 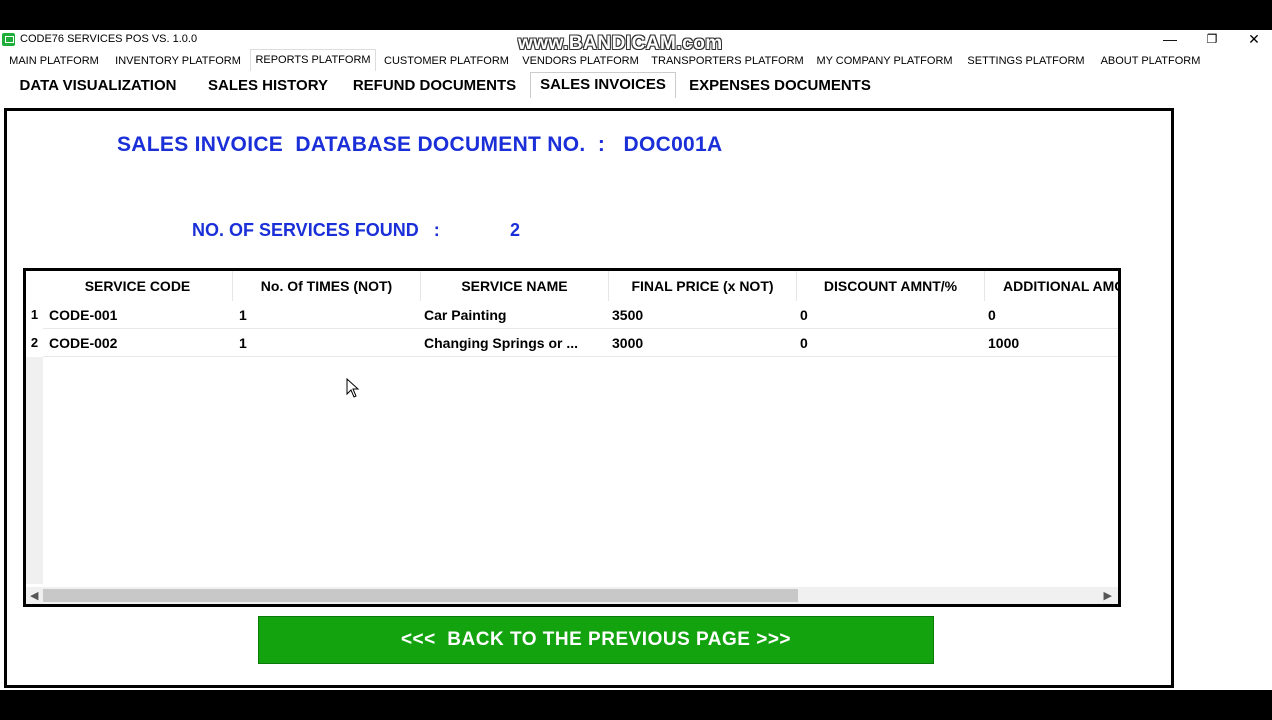 What do you see at coordinates (727, 61) in the screenshot?
I see `tab-transporters-platform: TRANSPORTERS PLATFORM` at bounding box center [727, 61].